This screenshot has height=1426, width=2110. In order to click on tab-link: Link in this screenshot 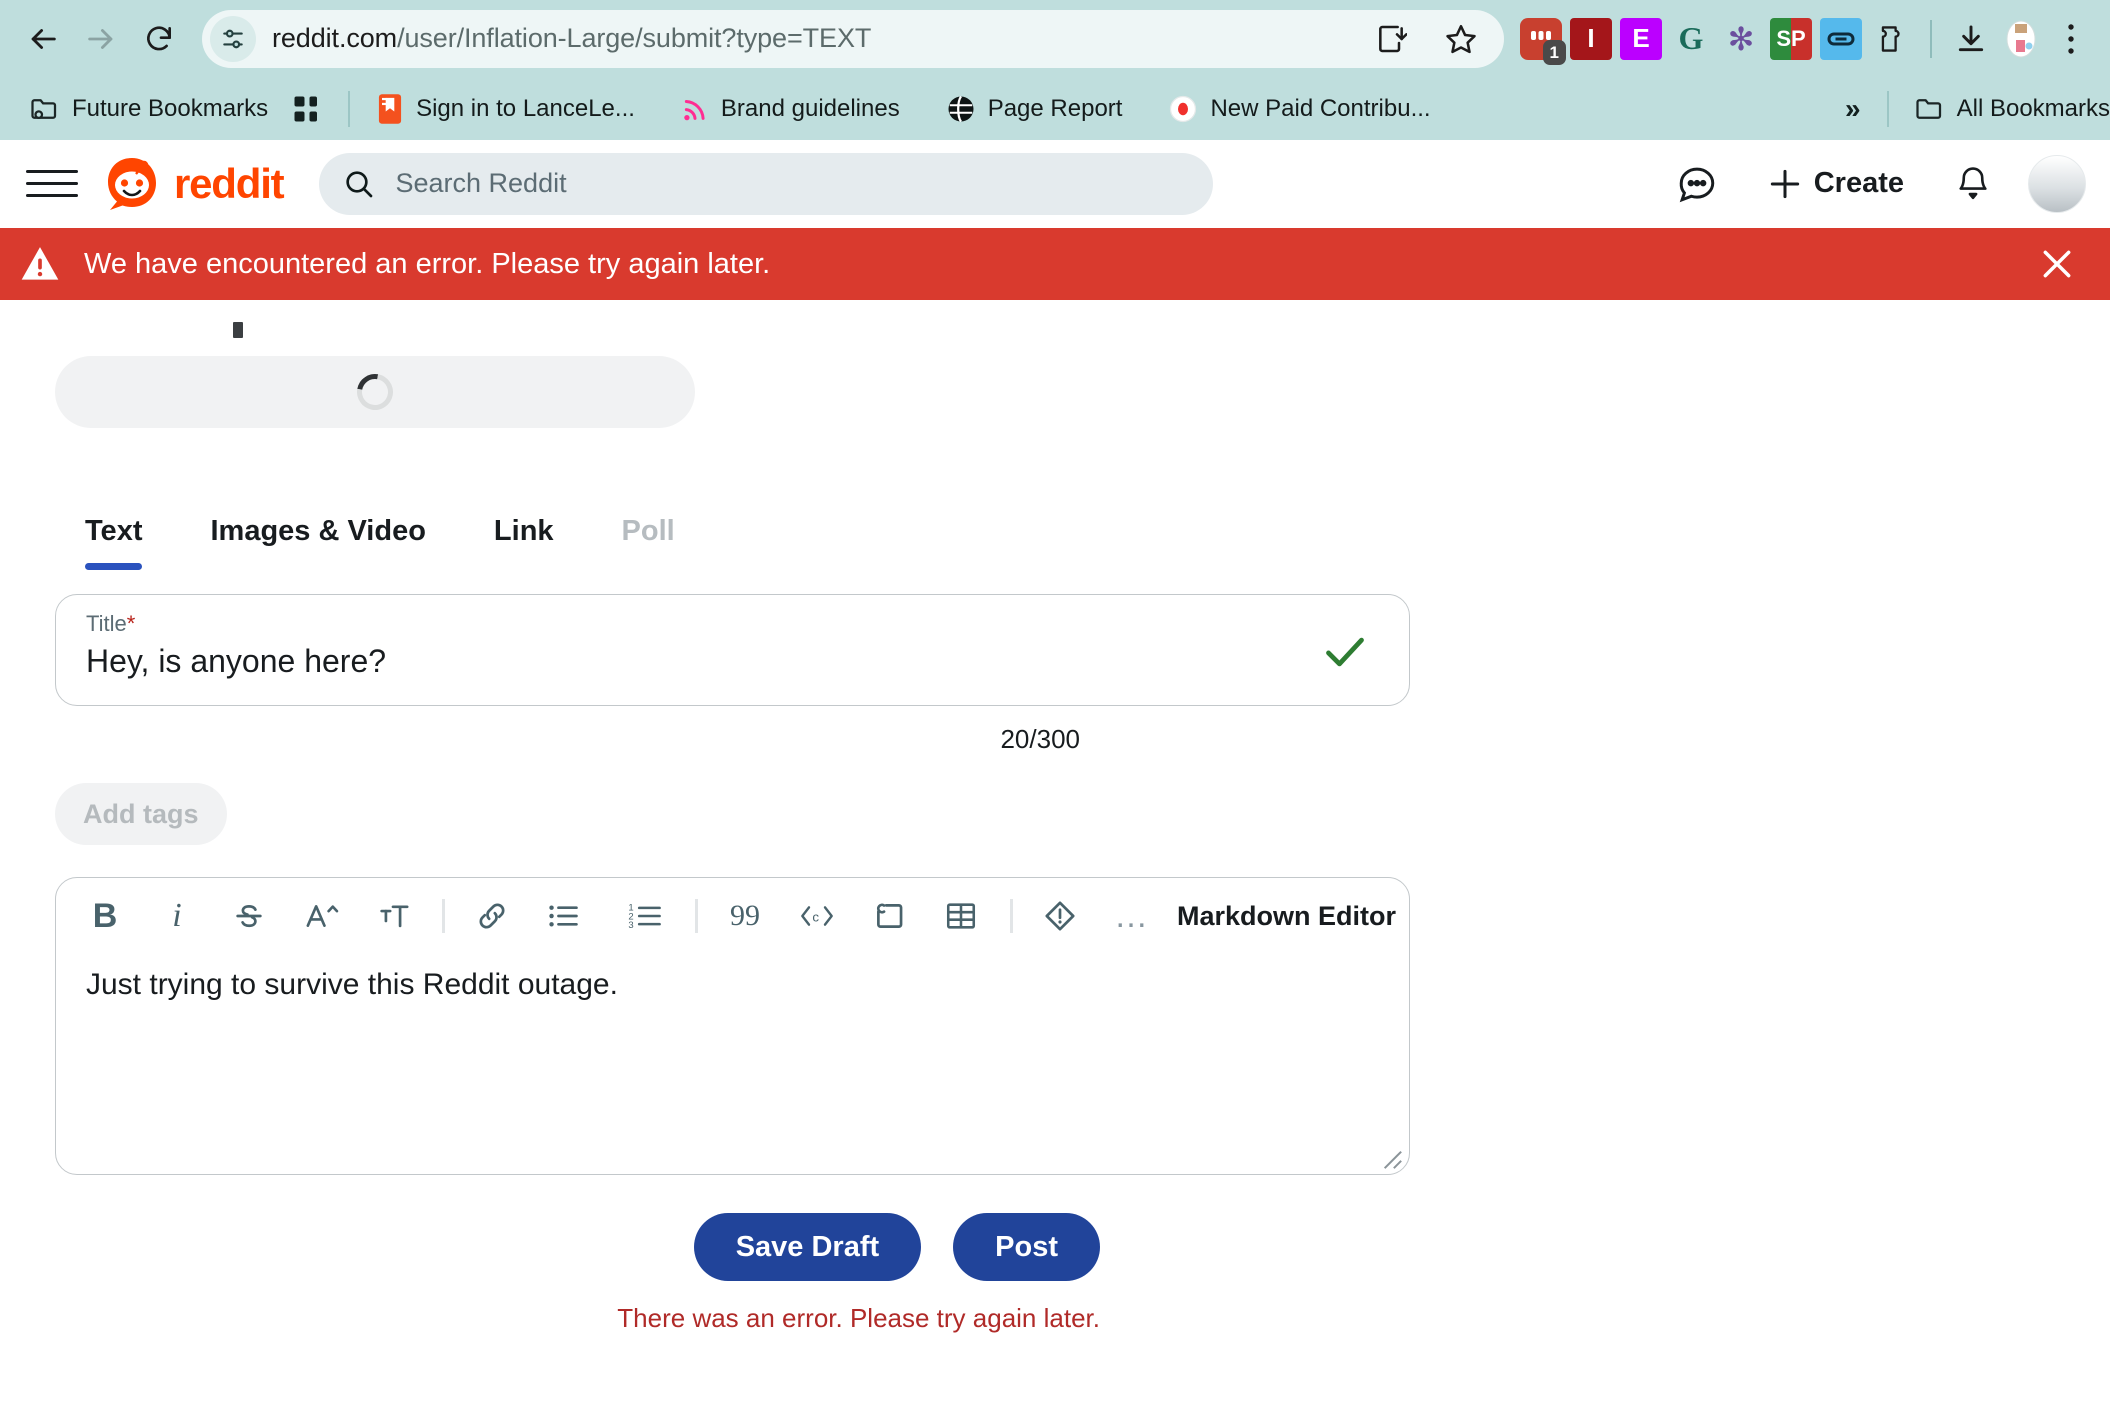, I will do `click(524, 542)`.